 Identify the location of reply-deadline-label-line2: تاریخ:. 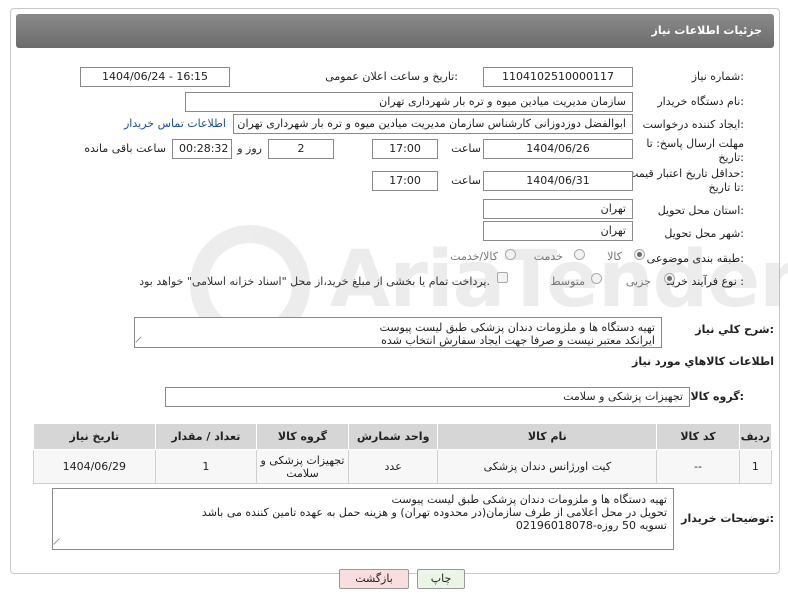
(731, 157).